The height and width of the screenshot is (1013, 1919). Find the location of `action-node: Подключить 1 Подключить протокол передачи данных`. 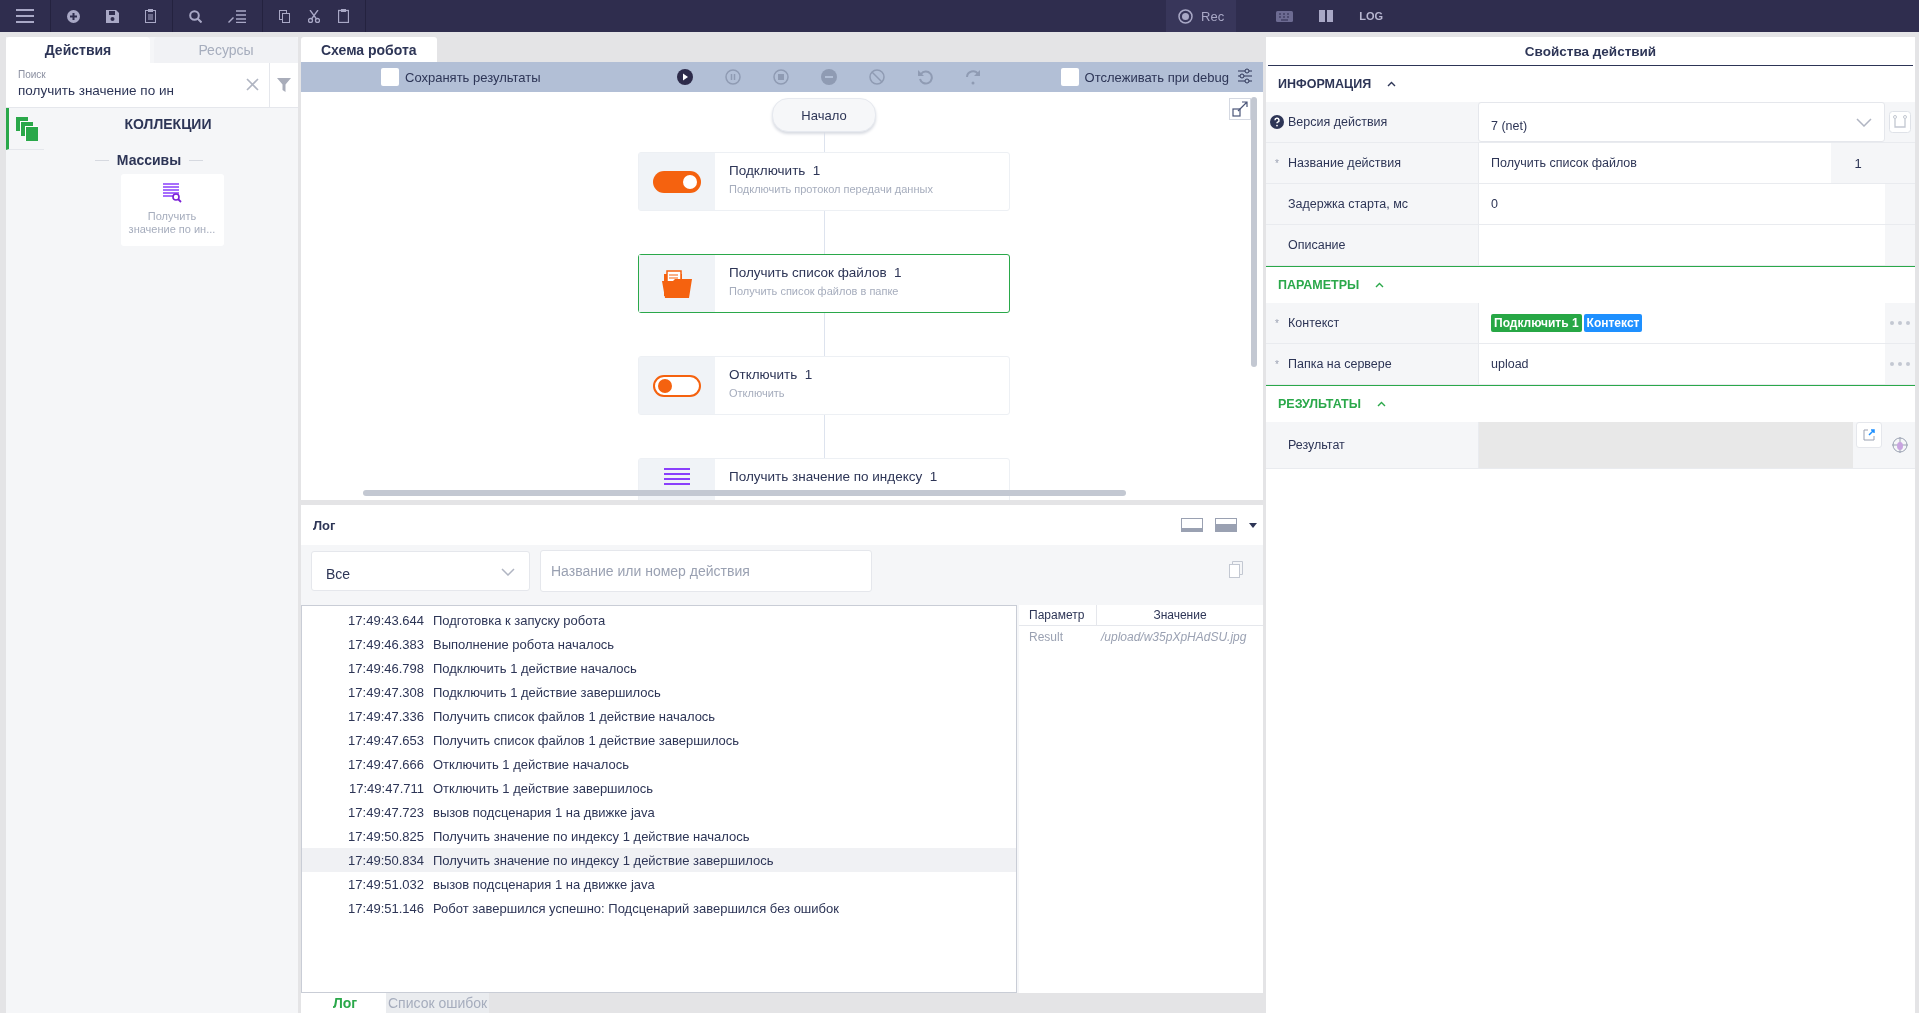

action-node: Подключить 1 Подключить протокол передачи данных is located at coordinates (824, 181).